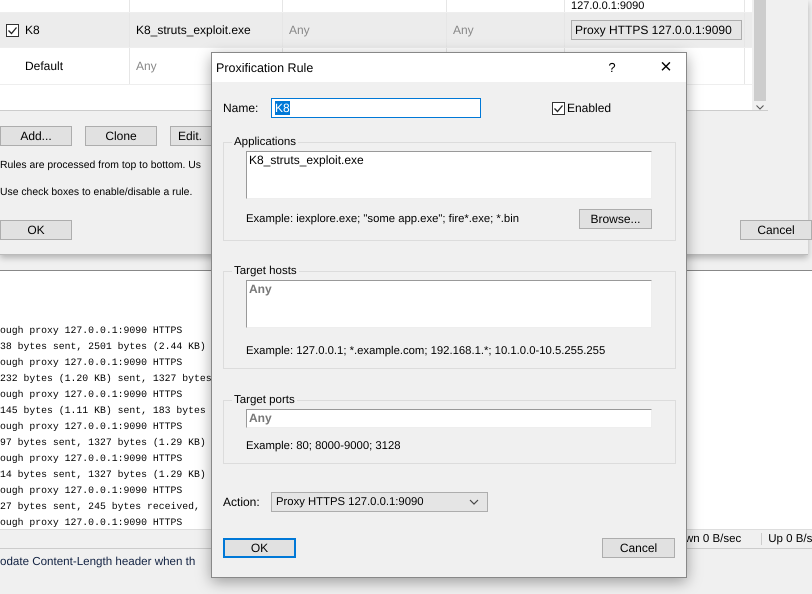  Describe the element at coordinates (383, 219) in the screenshot. I see `example-text: Example: iexplore.exe; "some app.exe"; fire*.exe; *.bin` at that location.